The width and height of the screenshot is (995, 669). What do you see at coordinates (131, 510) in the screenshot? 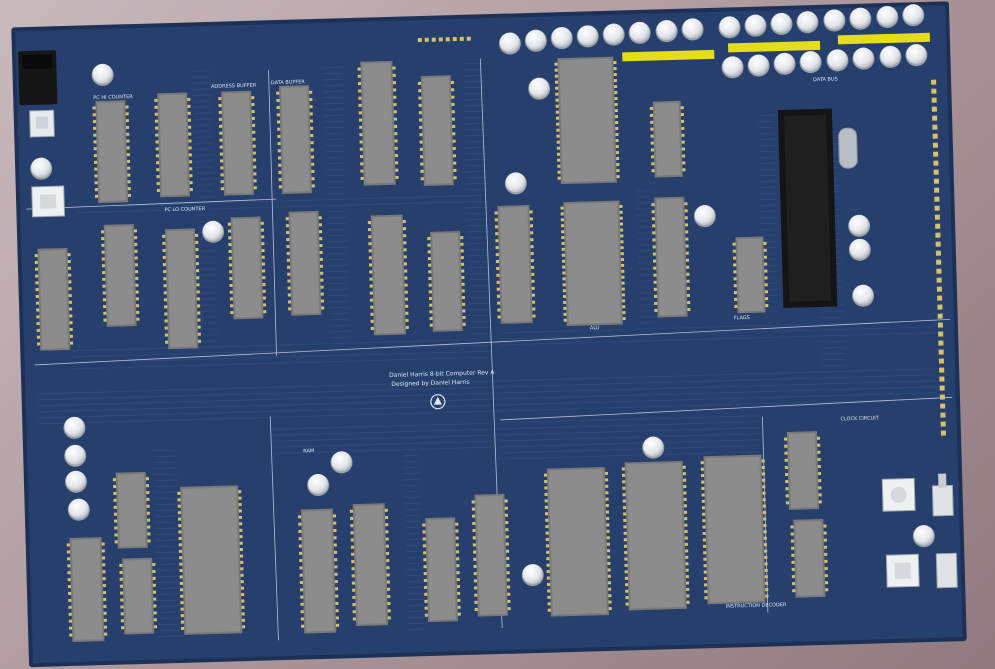
I see `ic-chip-U20` at bounding box center [131, 510].